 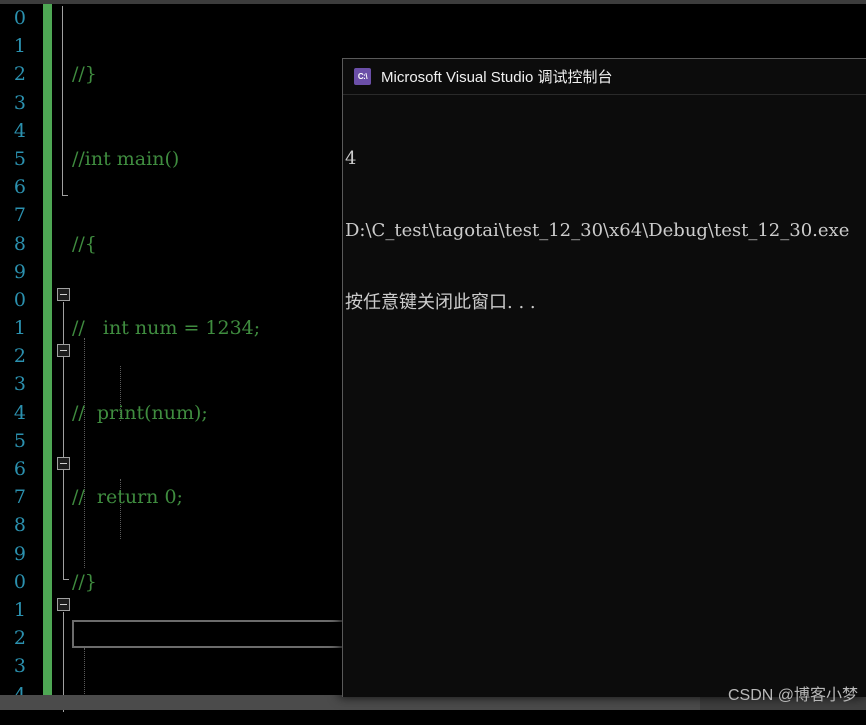 What do you see at coordinates (497, 77) in the screenshot?
I see `console-window-title: Microsoft Visual Studio 调试控制台` at bounding box center [497, 77].